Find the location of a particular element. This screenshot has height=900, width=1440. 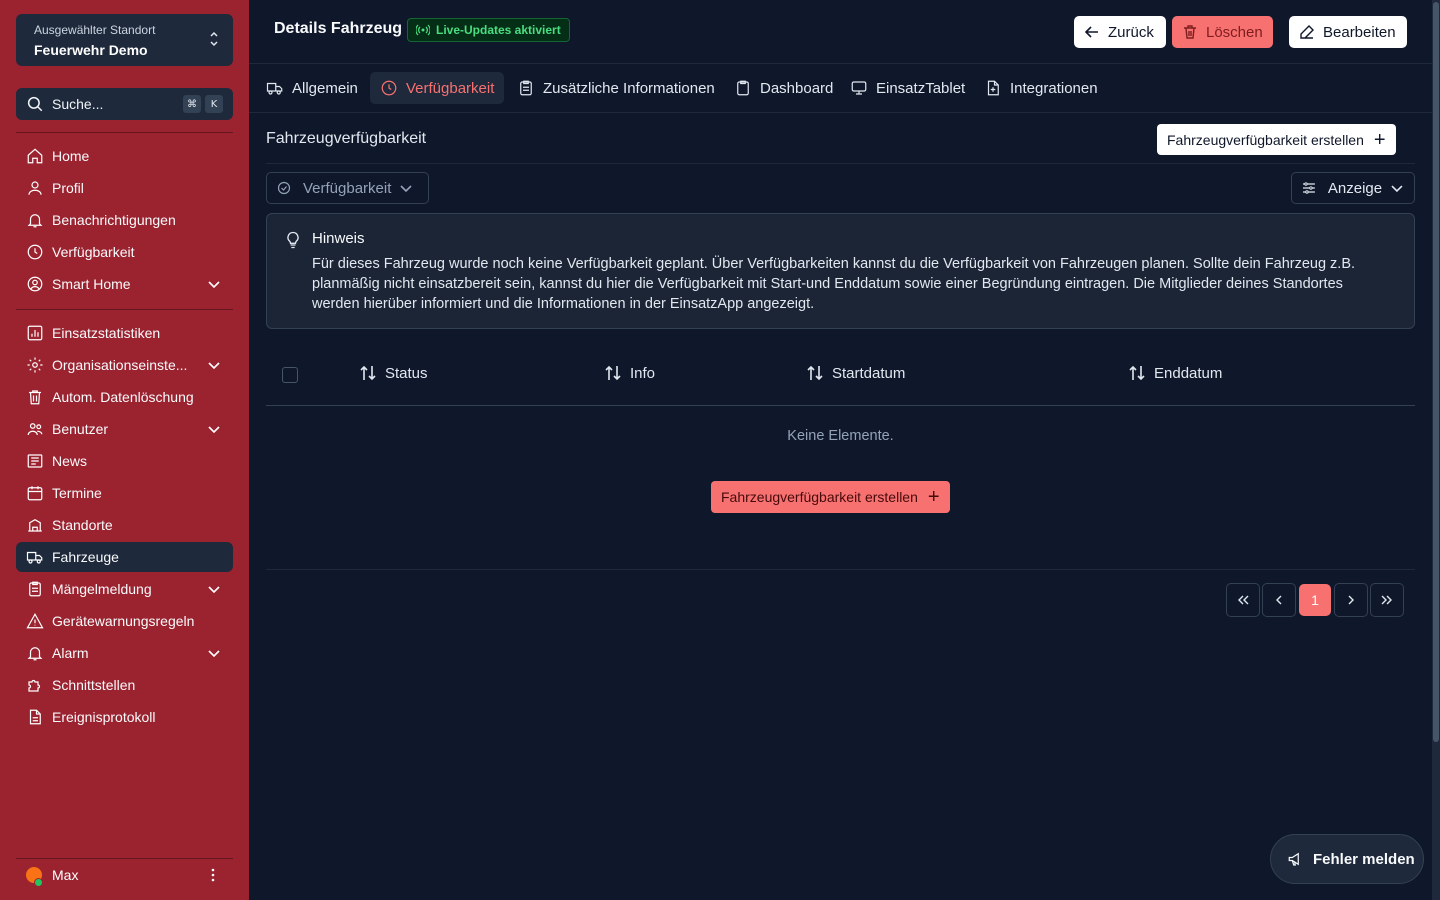

tab-allgemein: Allgemein is located at coordinates (317, 88).